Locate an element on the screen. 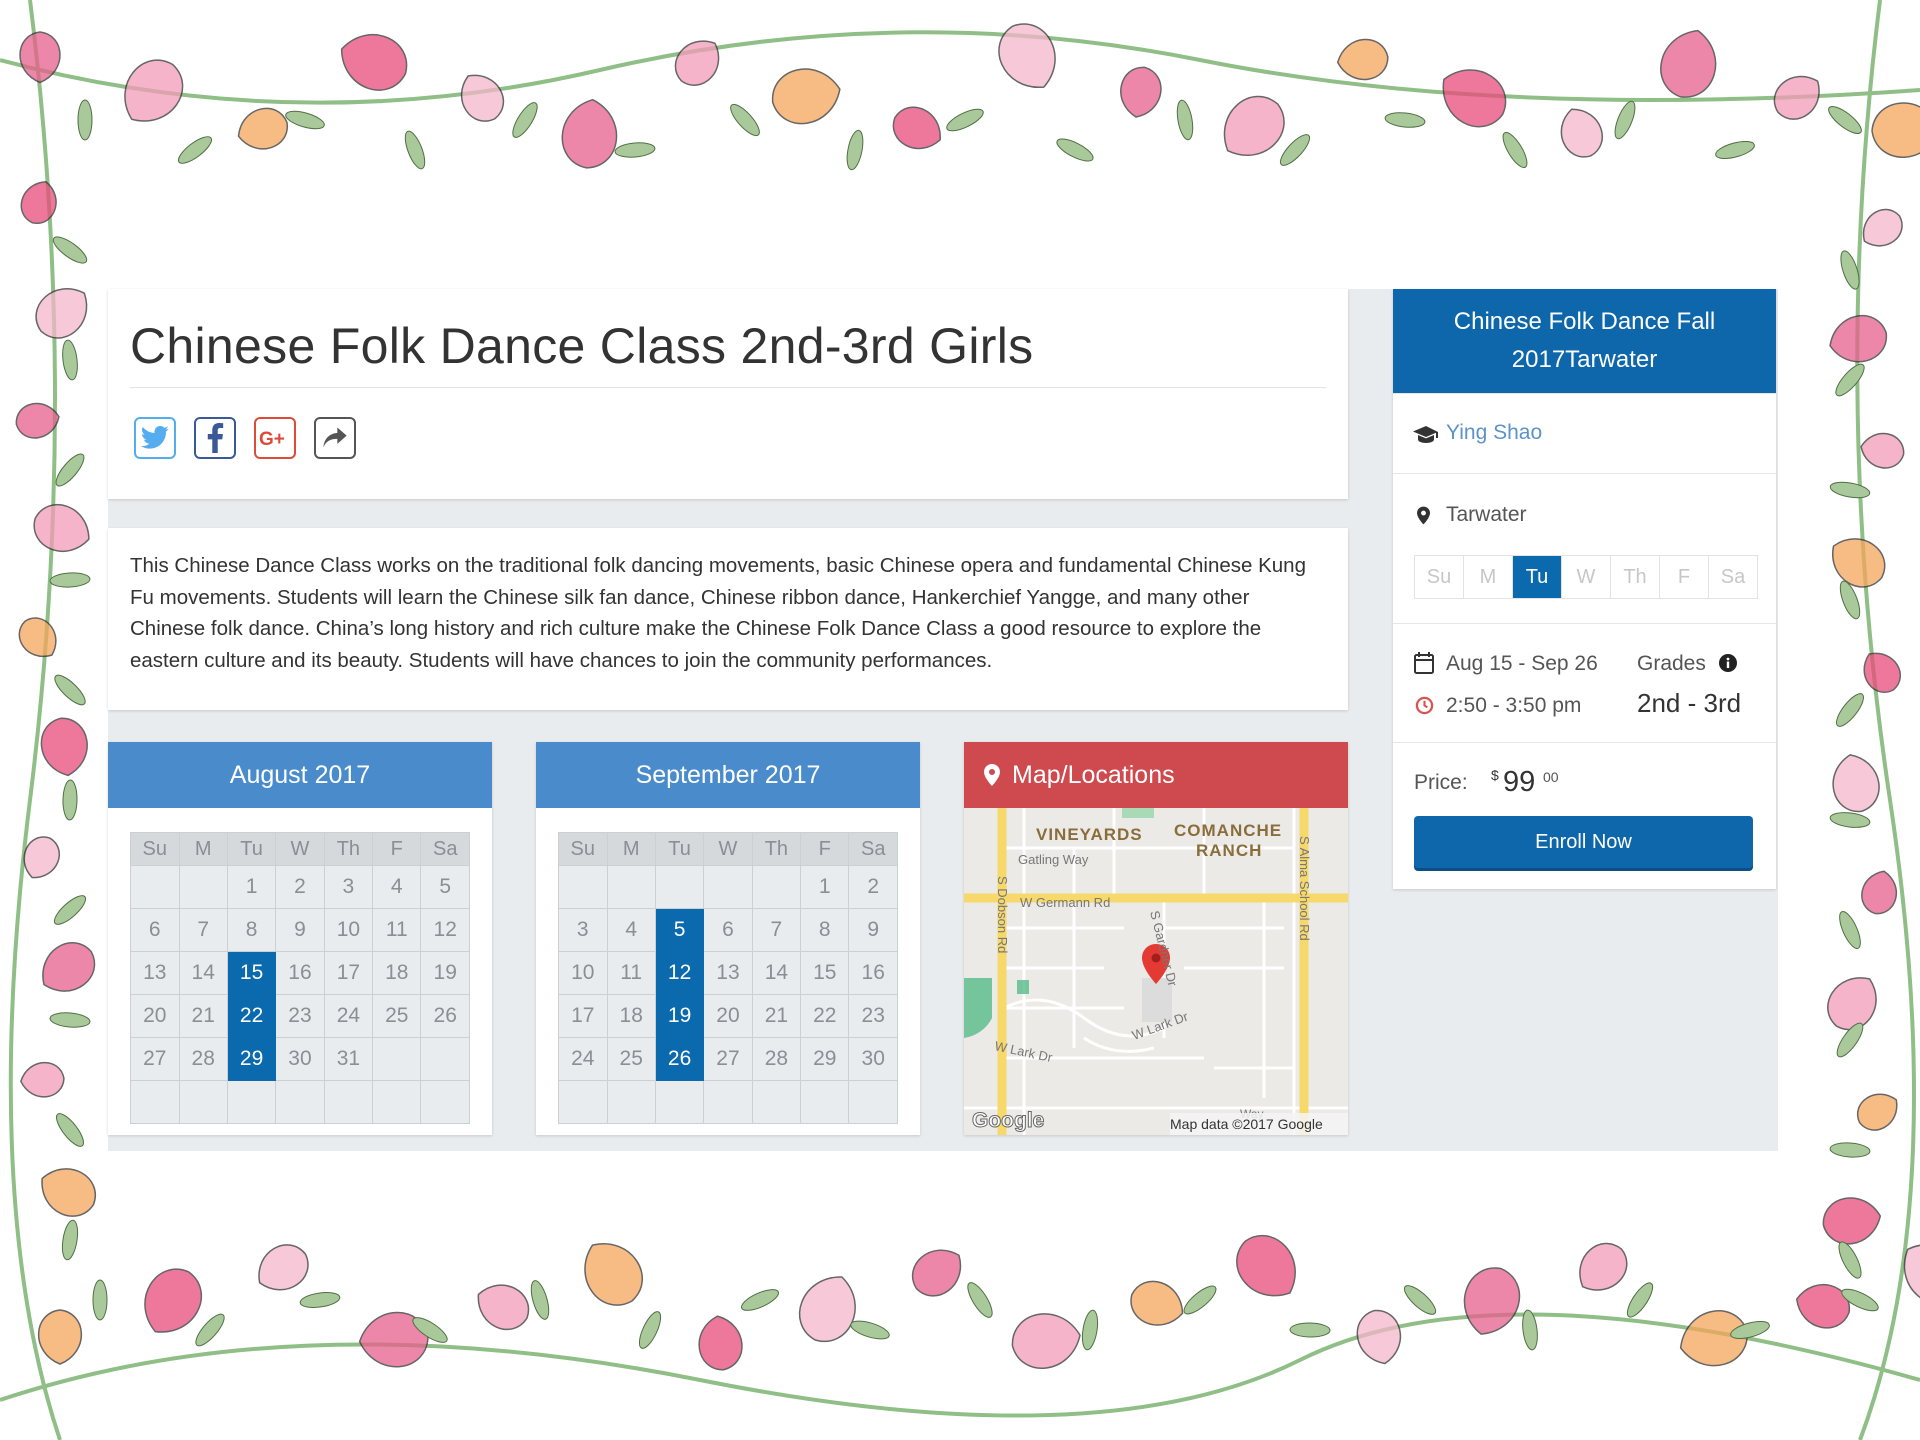 The width and height of the screenshot is (1920, 1440). google-plus-share-button: G+ is located at coordinates (275, 438).